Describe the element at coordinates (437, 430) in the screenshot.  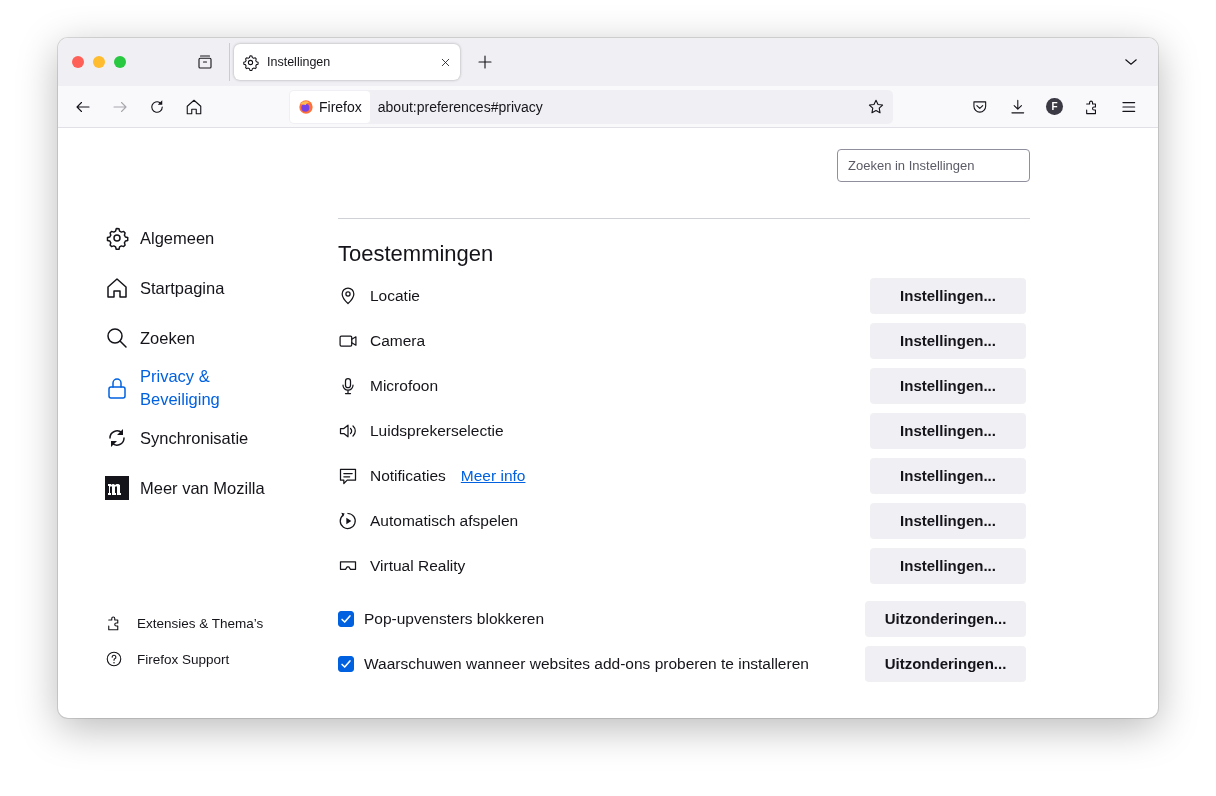
I see `permission-label: Luidsprekerselectie` at that location.